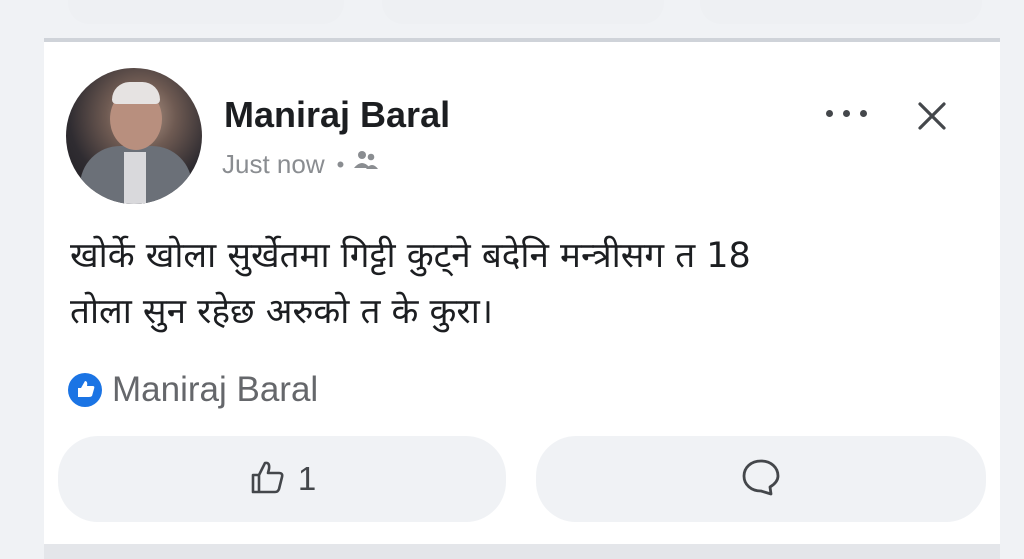  I want to click on close-icon, so click(932, 116).